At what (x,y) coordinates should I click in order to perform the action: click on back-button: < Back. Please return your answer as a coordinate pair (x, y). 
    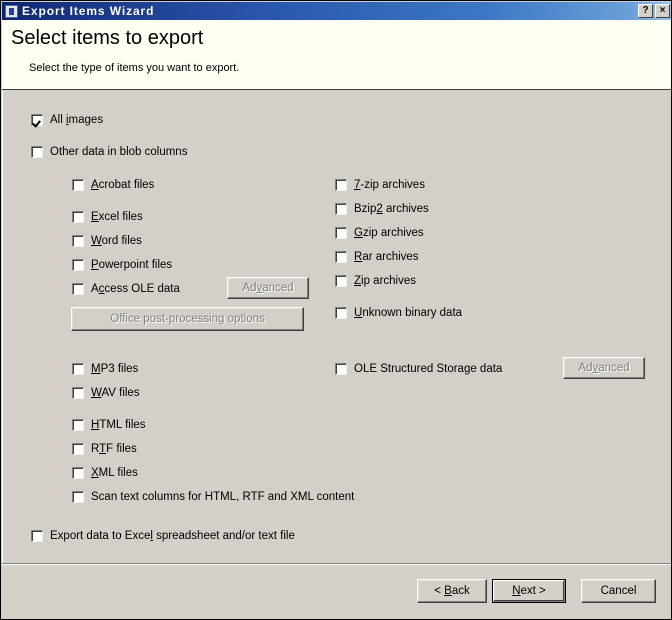
    Looking at the image, I should click on (452, 591).